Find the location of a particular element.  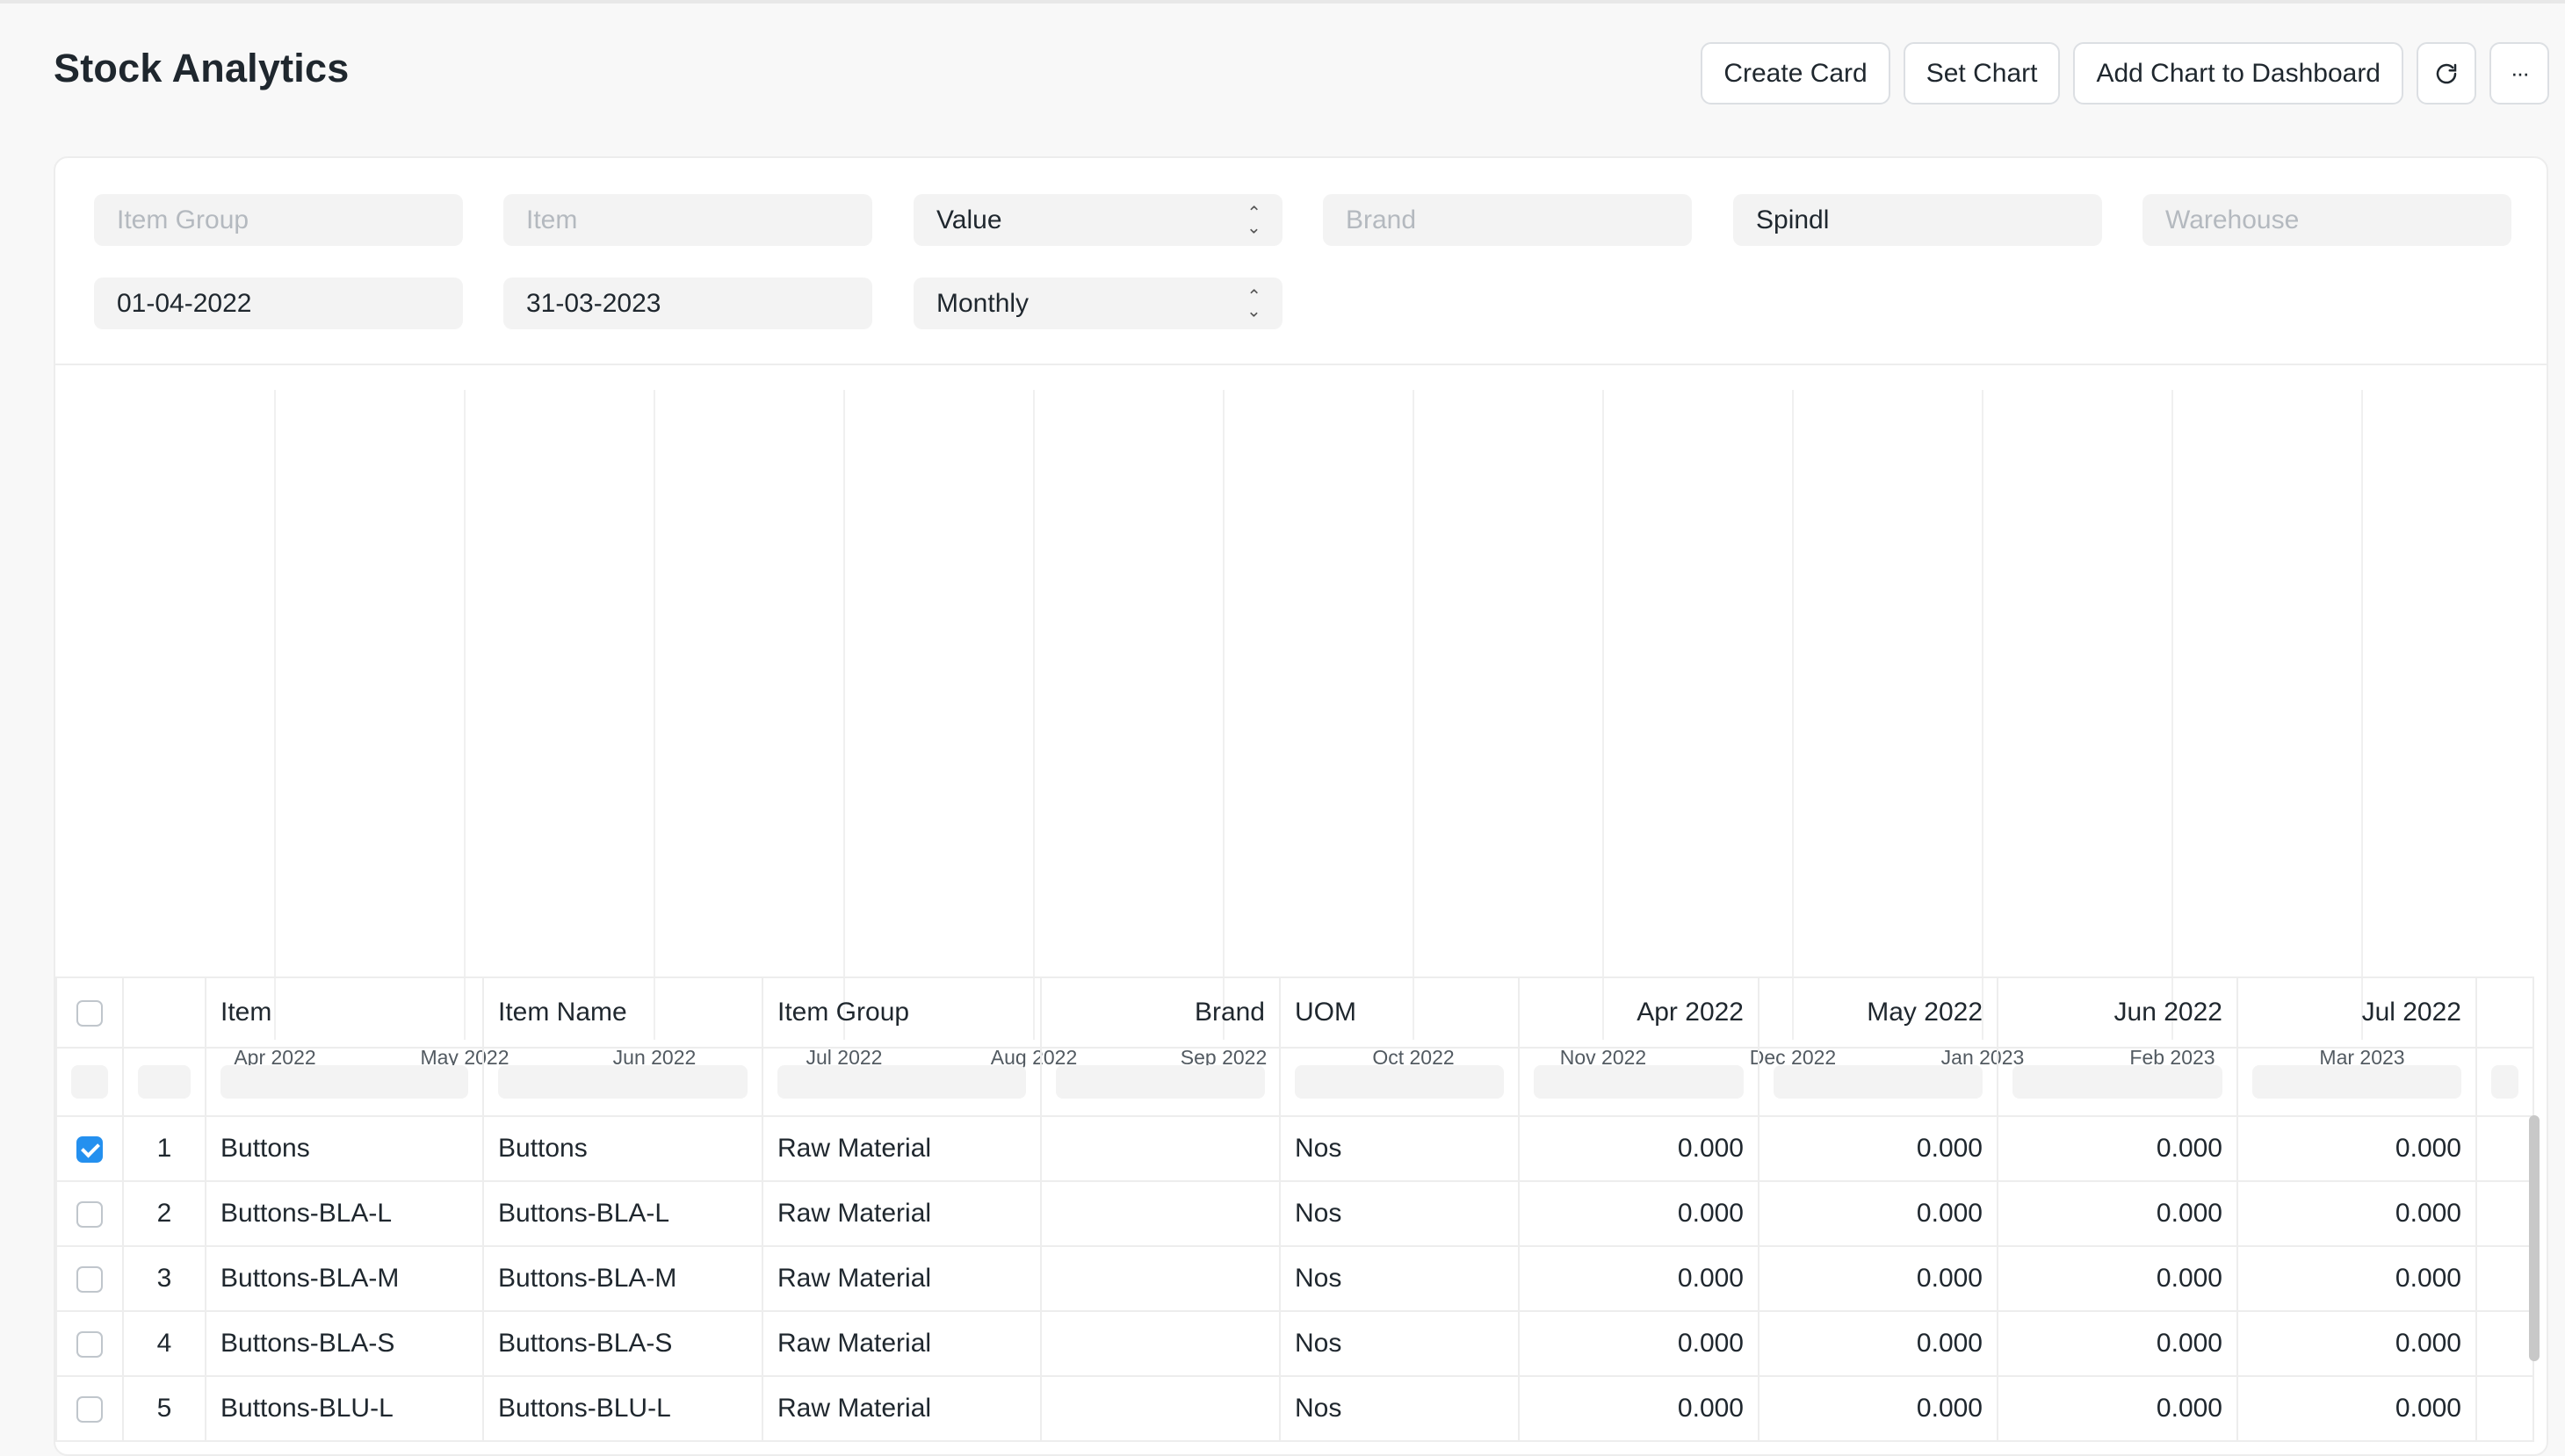

column-header-may-2022: May 2022 is located at coordinates (1878, 1013).